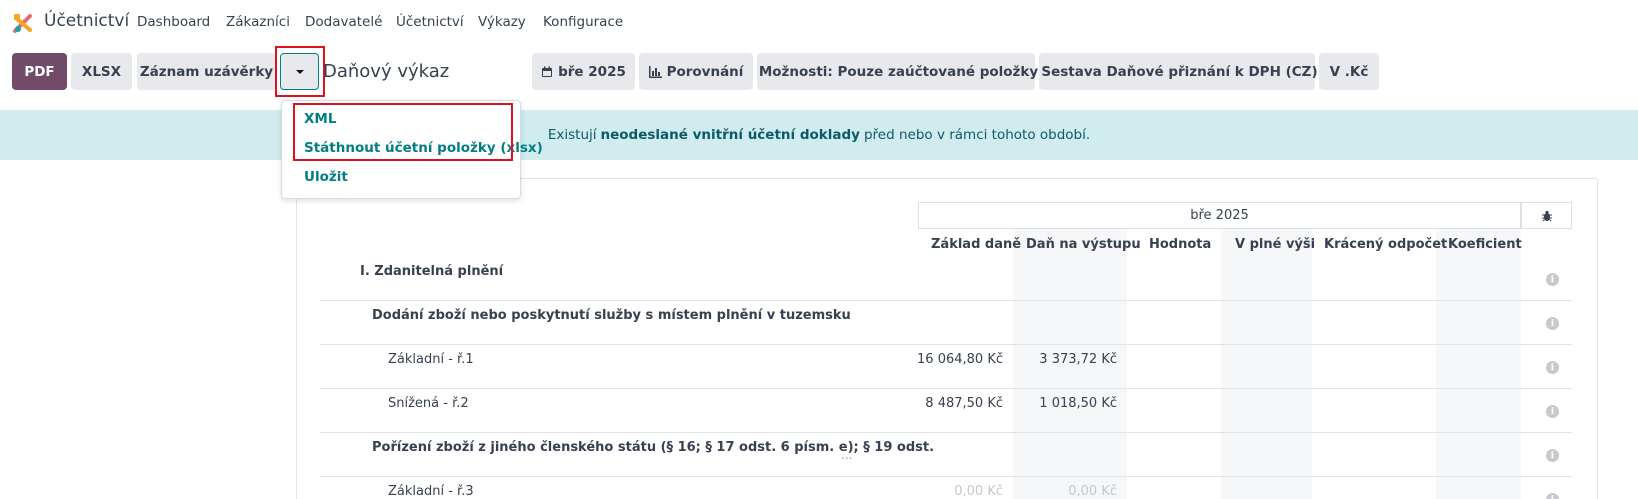 This screenshot has width=1638, height=499. What do you see at coordinates (592, 71) in the screenshot?
I see `period-filter-label: bře 2025` at bounding box center [592, 71].